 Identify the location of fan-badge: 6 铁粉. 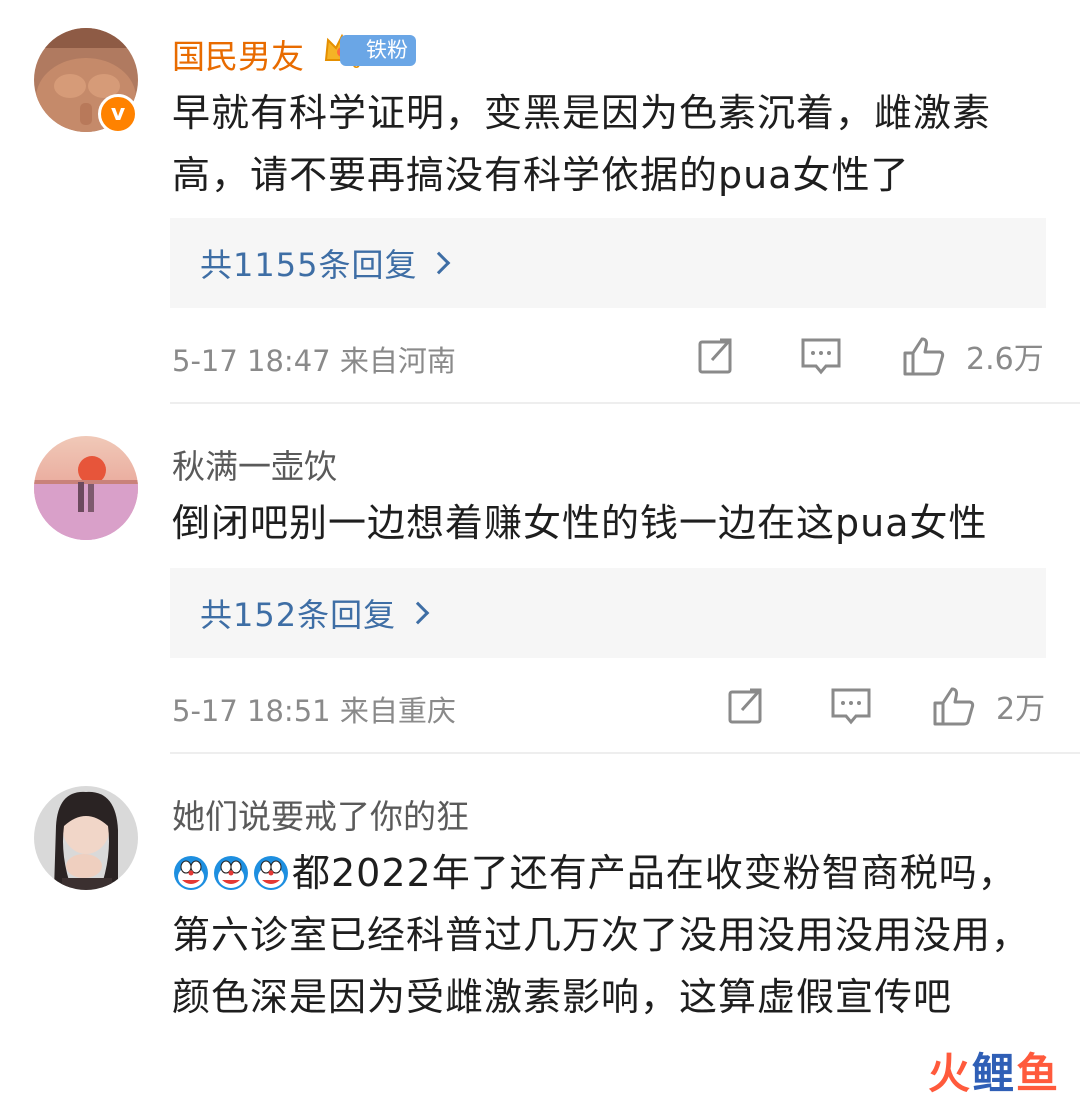
(369, 50).